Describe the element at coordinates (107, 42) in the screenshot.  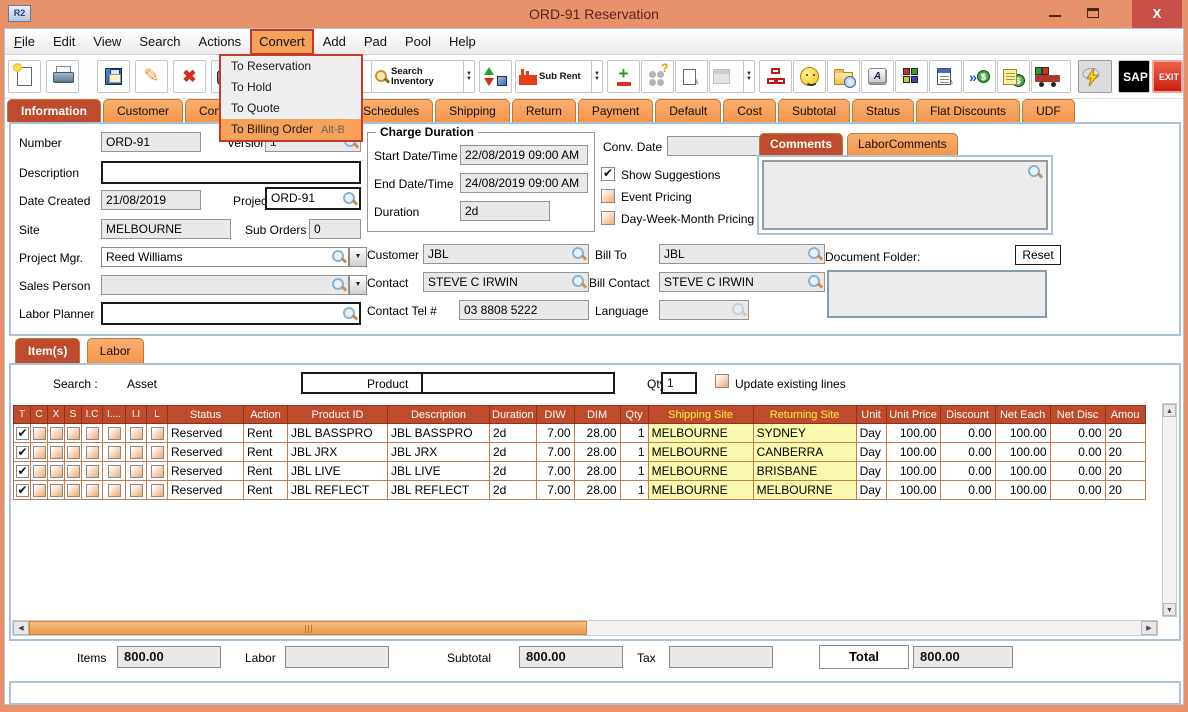
I see `menu-view: View` at that location.